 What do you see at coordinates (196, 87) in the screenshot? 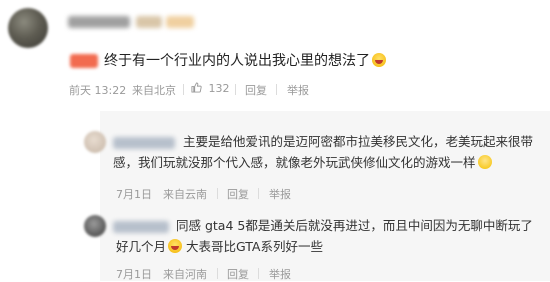
I see `thumbs-up-icon` at bounding box center [196, 87].